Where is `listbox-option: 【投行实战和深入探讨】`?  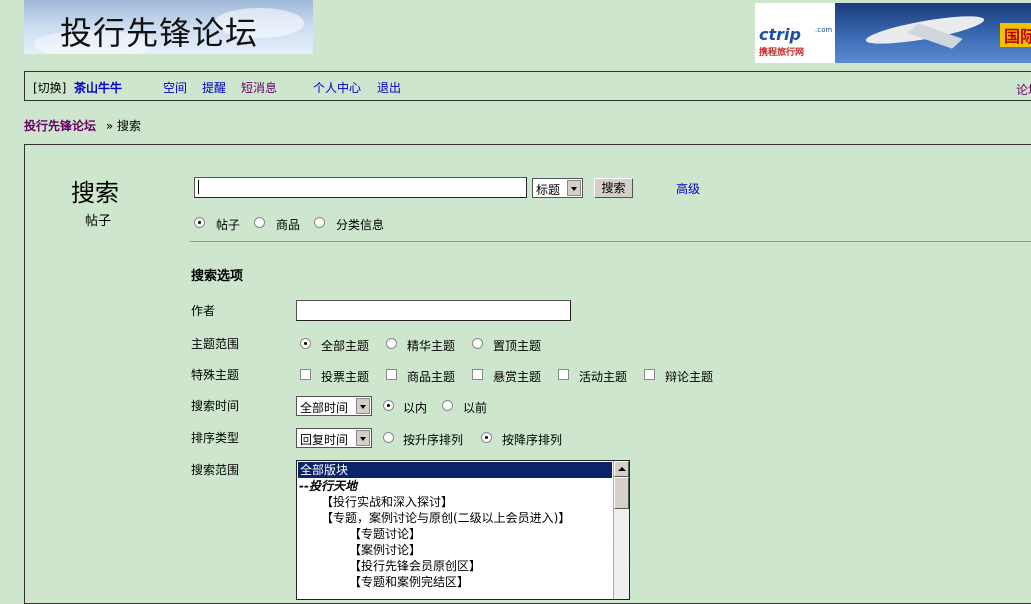 listbox-option: 【投行实战和深入探讨】 is located at coordinates (387, 502).